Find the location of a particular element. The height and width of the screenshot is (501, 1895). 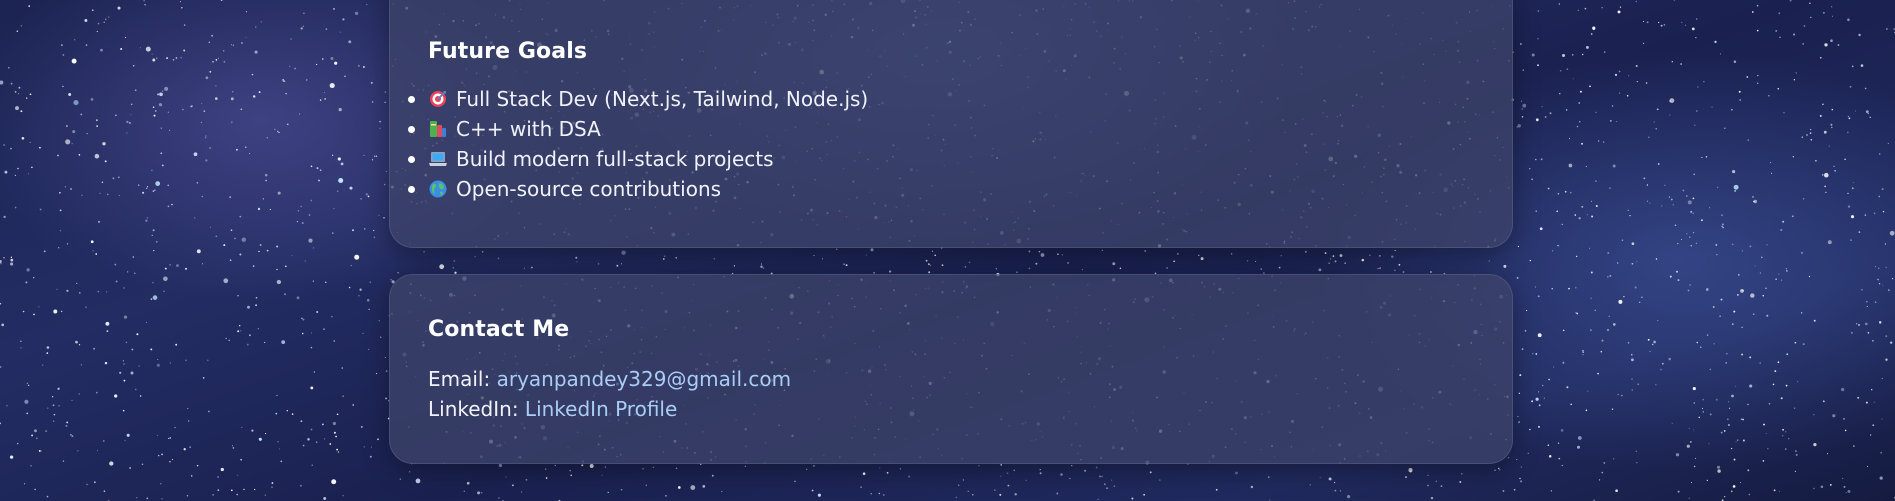

email-link: aryanpandey329@gmail.com is located at coordinates (644, 379).